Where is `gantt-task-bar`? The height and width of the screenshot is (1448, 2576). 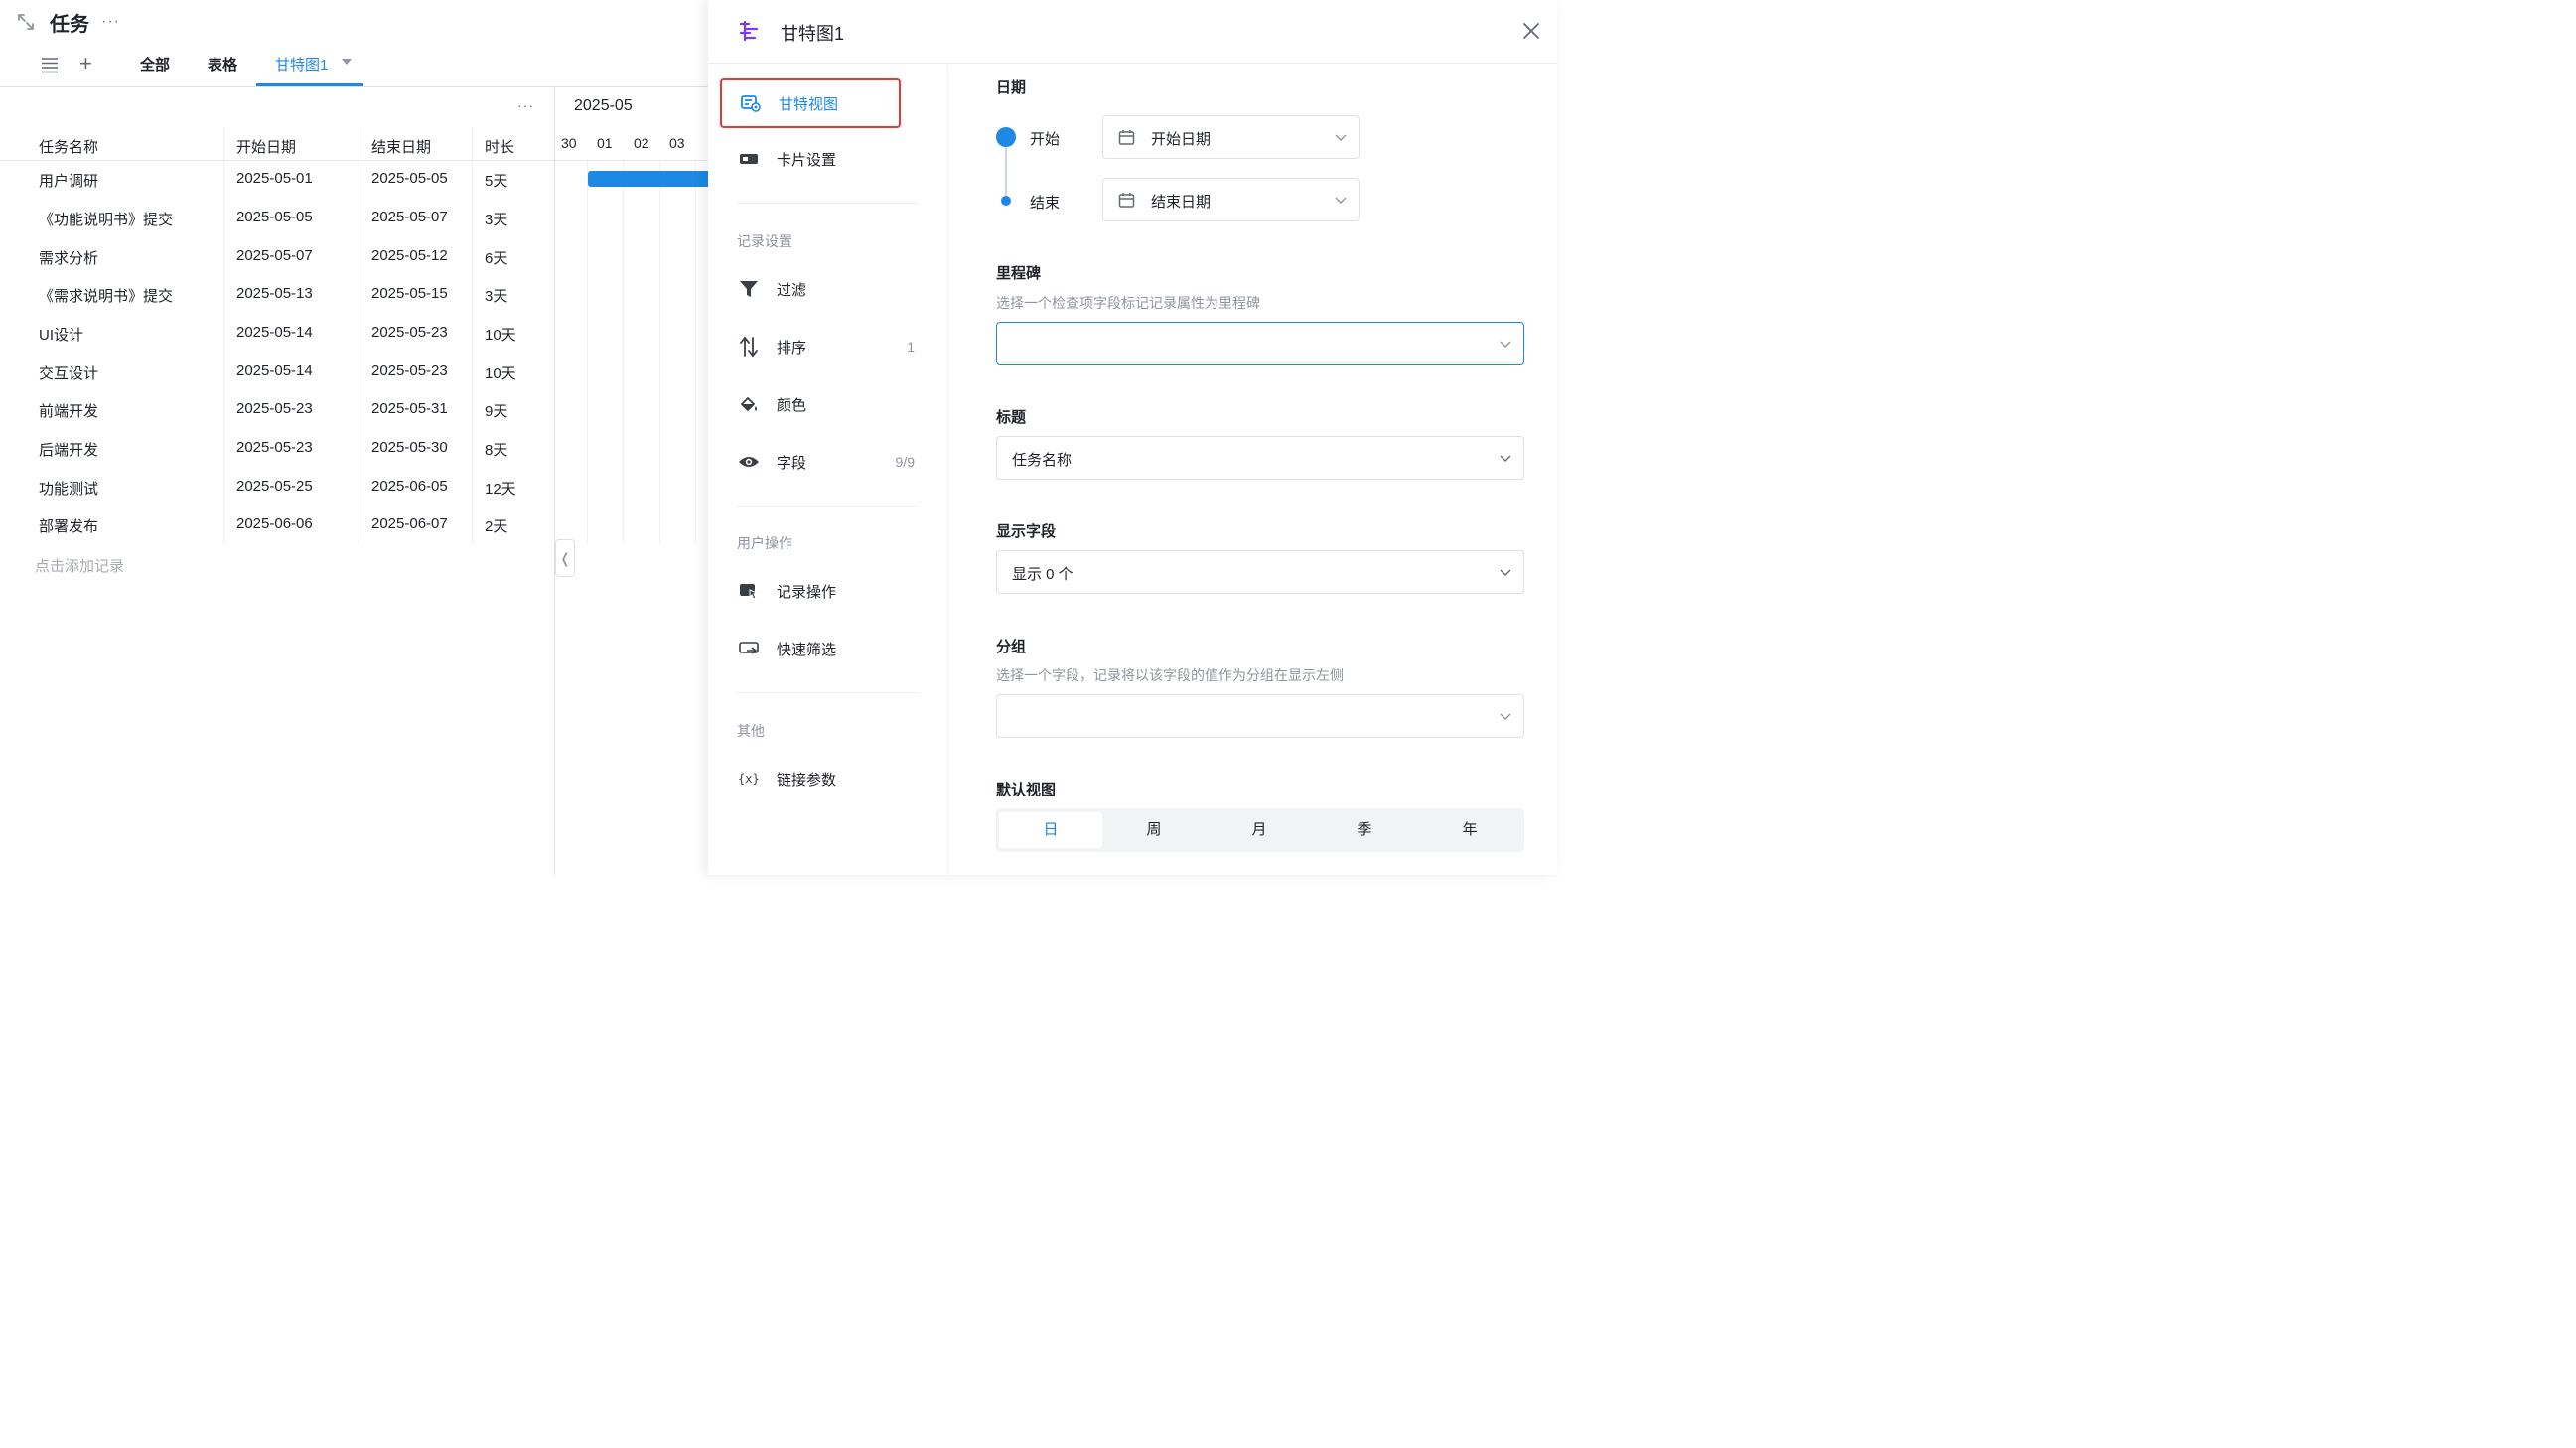 gantt-task-bar is located at coordinates (648, 179).